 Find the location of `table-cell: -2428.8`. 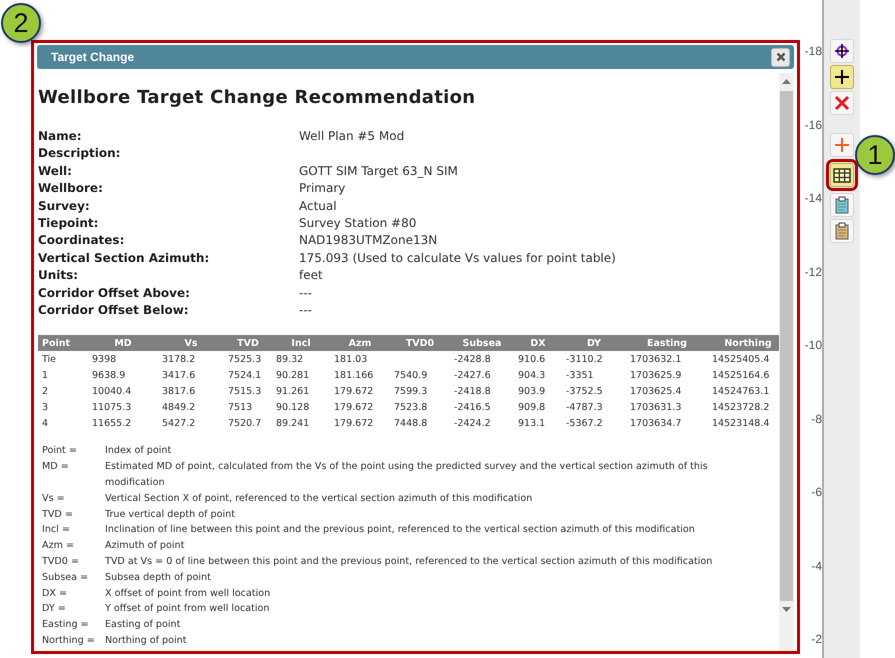

table-cell: -2428.8 is located at coordinates (472, 359).